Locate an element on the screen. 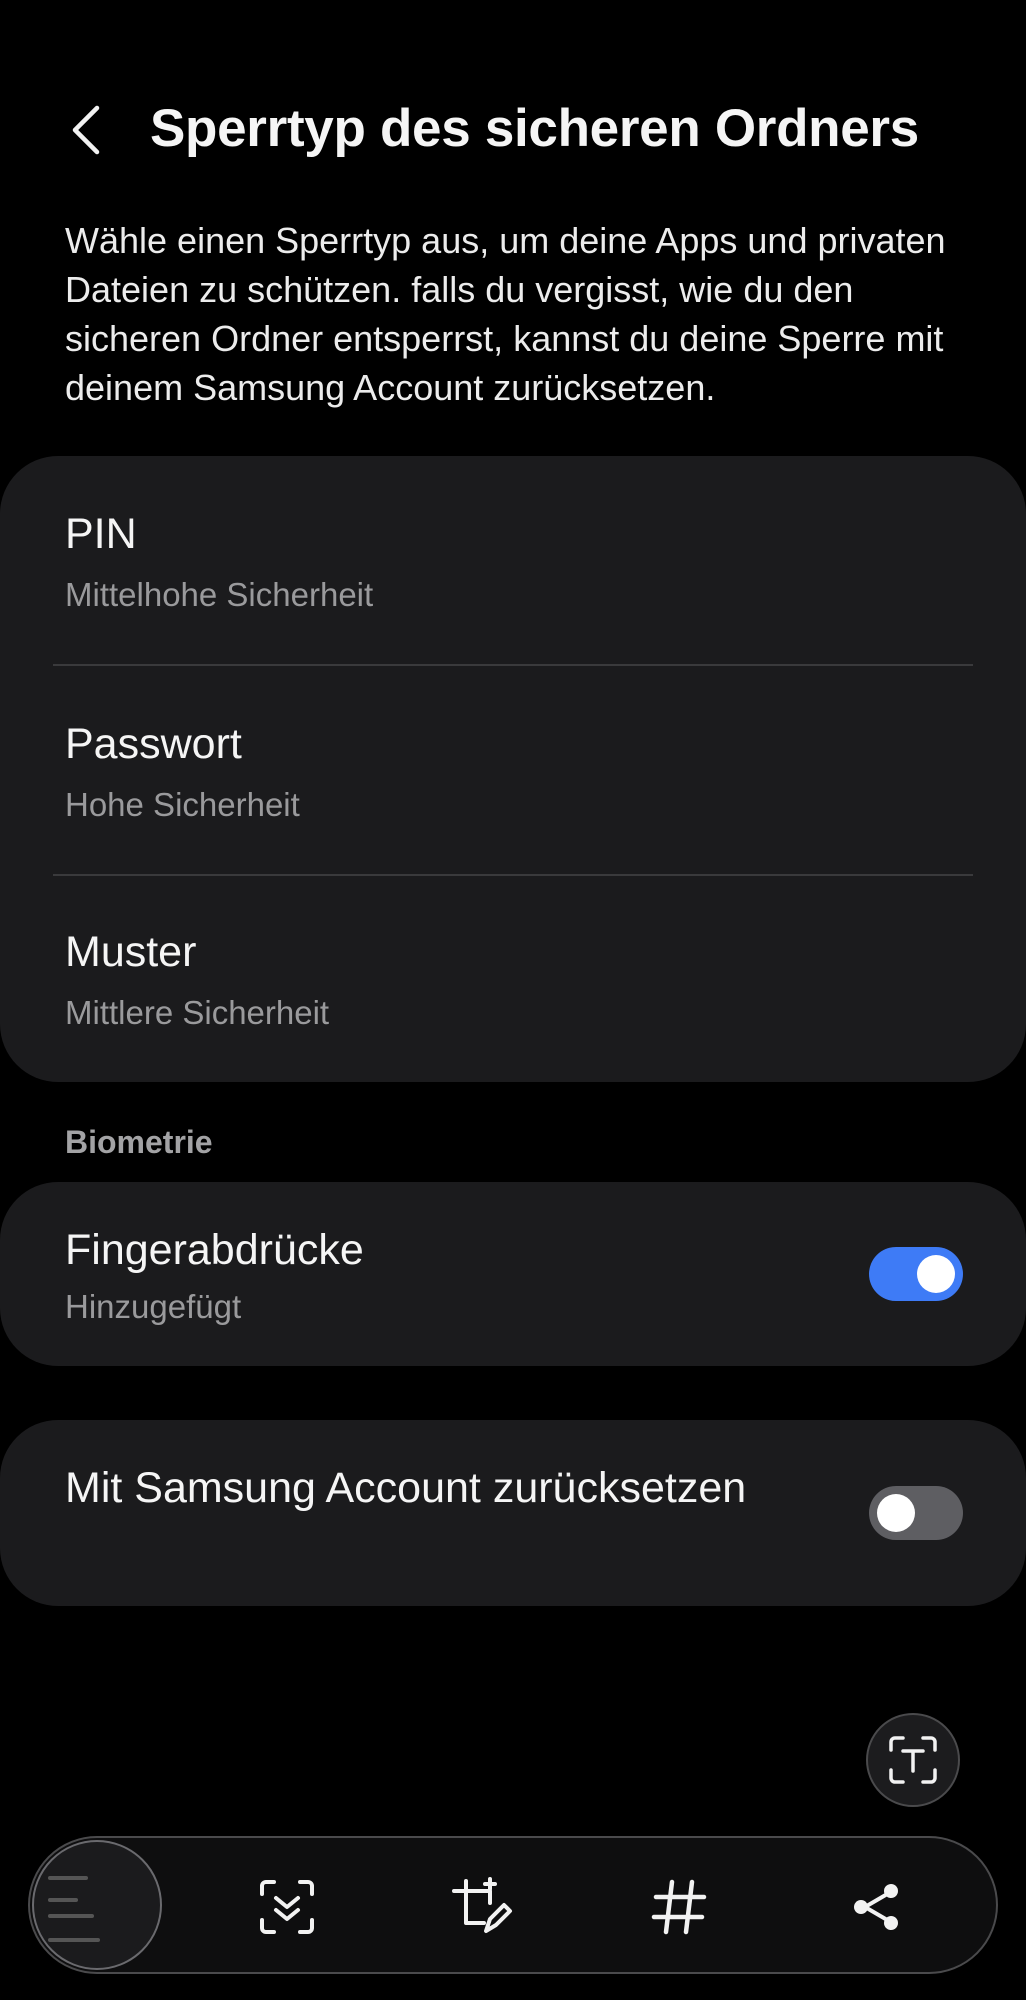 The image size is (1026, 2000). lock-option-pattern: Muster Mittlere Sicherheit is located at coordinates (513, 978).